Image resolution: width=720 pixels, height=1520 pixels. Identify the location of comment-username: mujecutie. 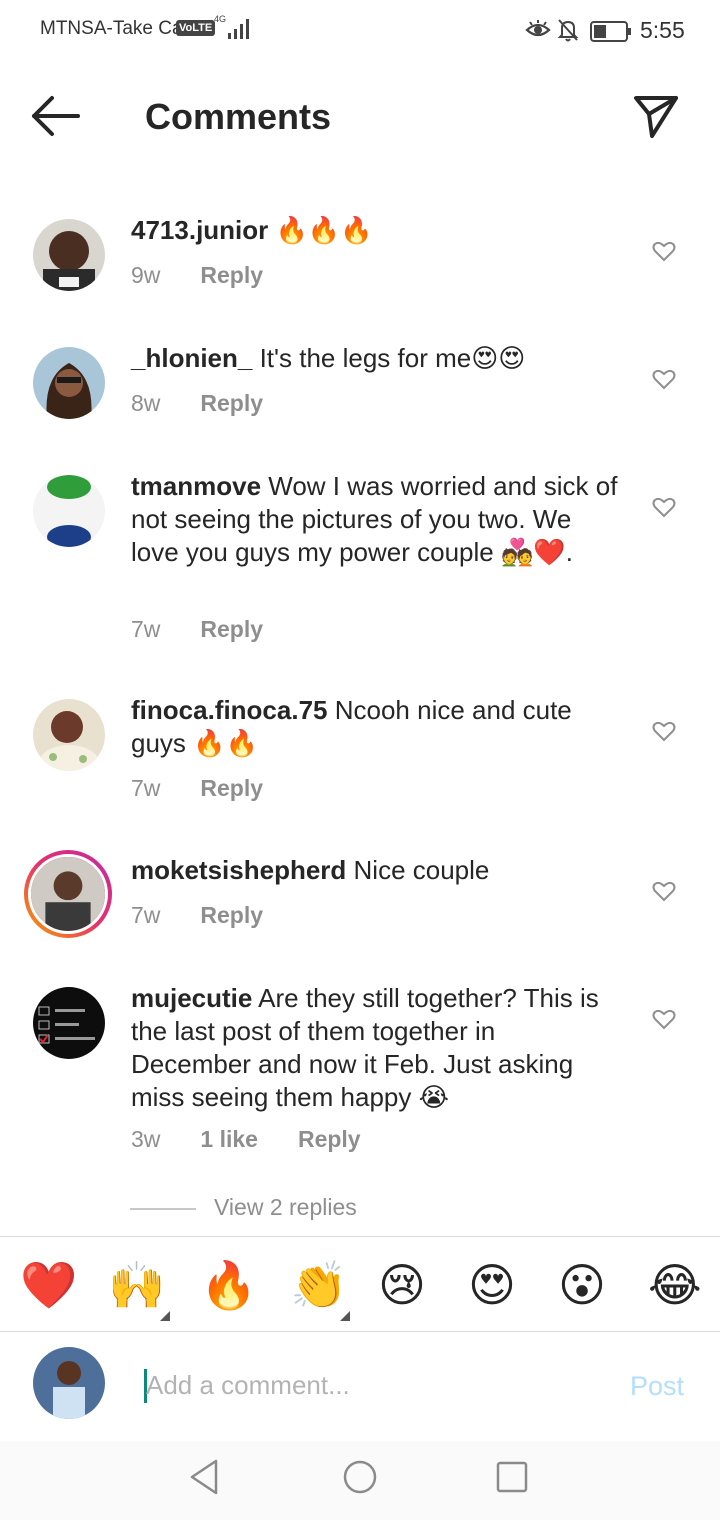
(191, 998).